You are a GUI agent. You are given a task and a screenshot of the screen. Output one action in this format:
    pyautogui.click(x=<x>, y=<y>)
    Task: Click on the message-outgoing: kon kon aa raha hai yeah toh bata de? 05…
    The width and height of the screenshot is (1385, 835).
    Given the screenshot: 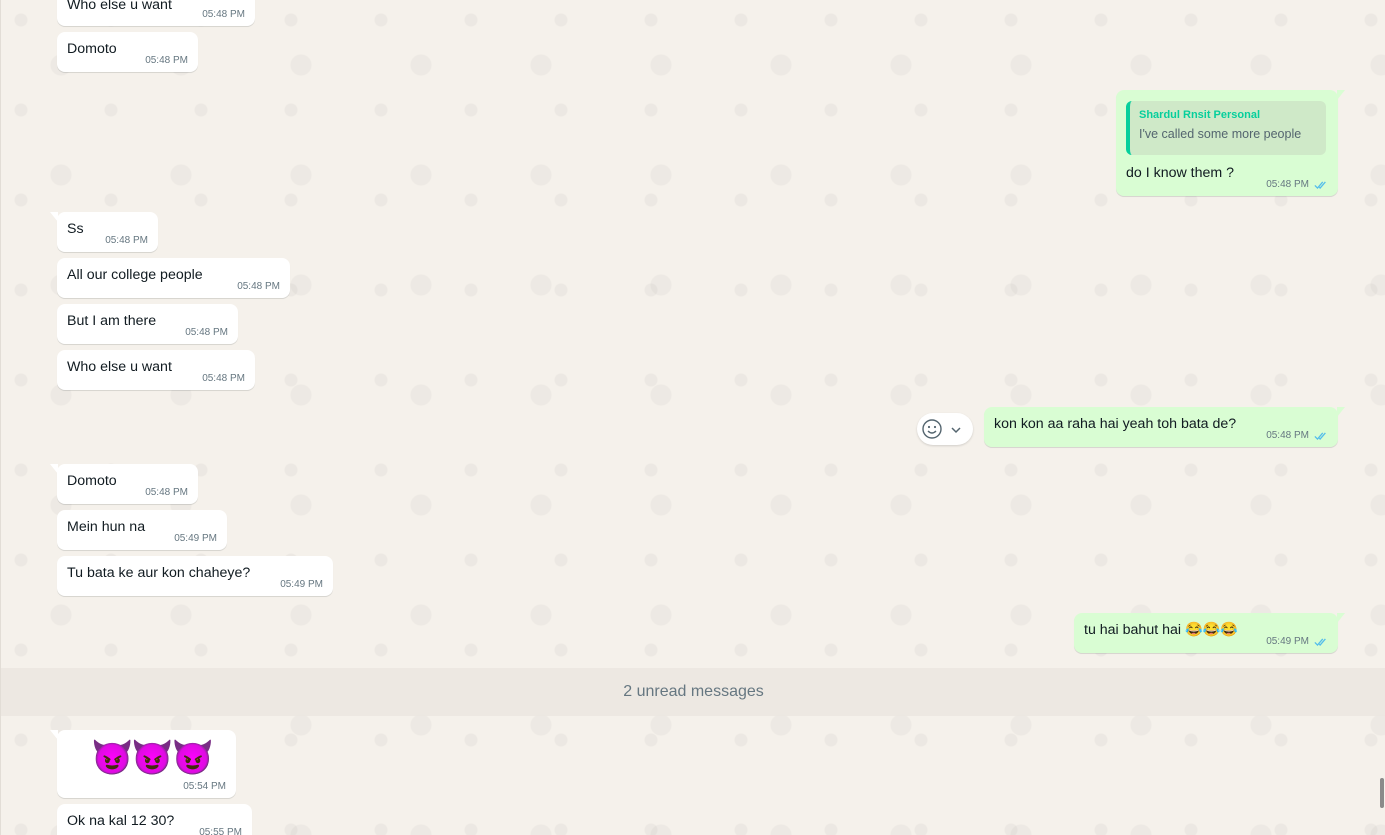 What is the action you would take?
    pyautogui.click(x=1164, y=427)
    